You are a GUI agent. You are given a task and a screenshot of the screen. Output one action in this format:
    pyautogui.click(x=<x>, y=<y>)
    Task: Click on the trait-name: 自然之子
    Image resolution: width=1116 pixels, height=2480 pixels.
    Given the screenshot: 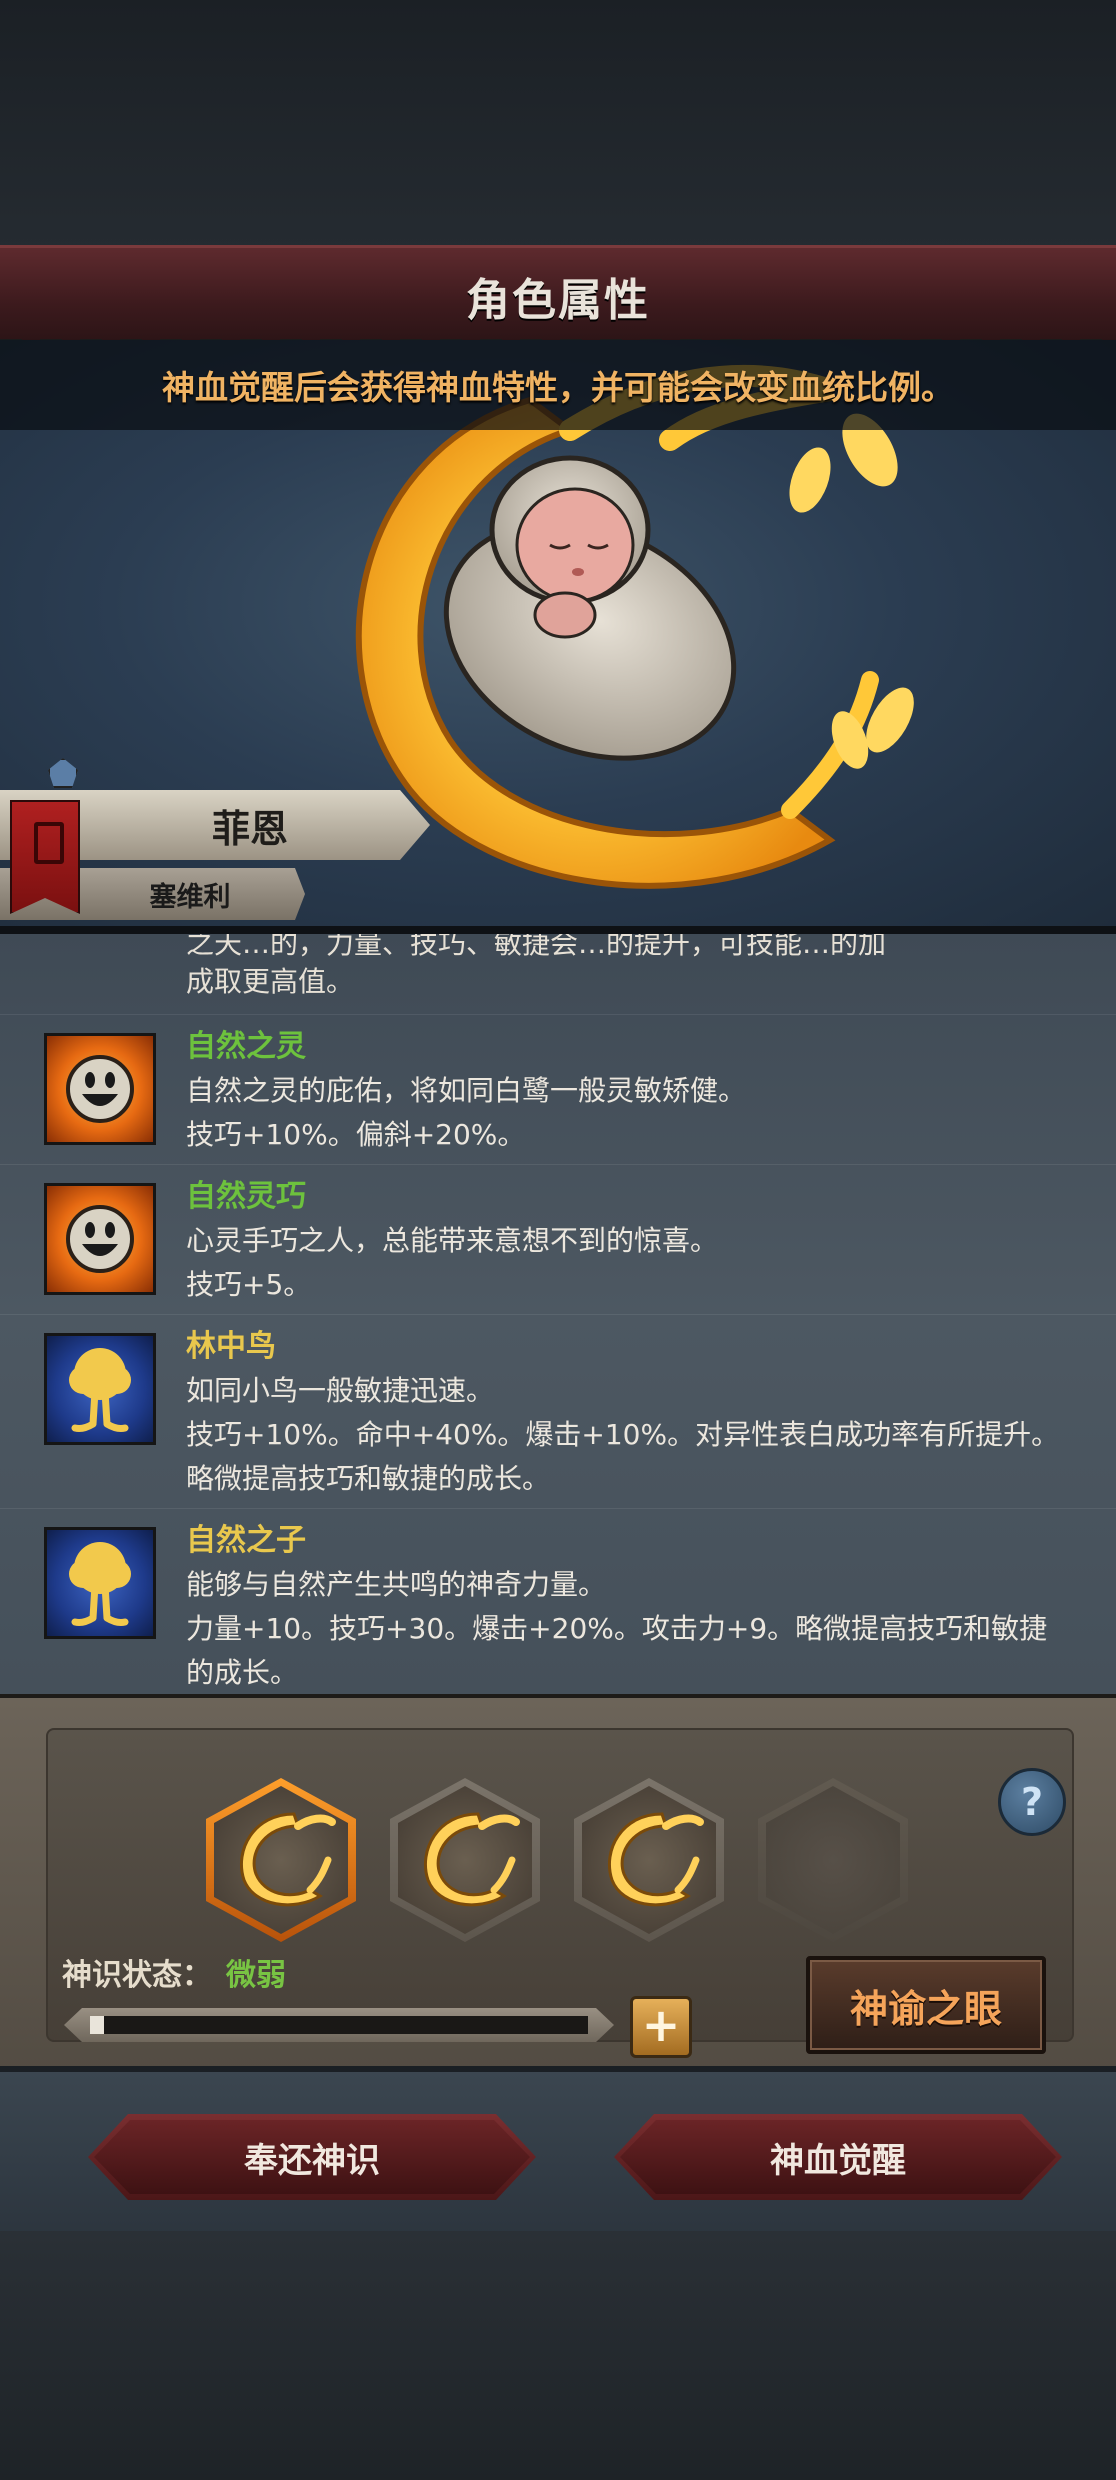 What is the action you would take?
    pyautogui.click(x=246, y=1540)
    